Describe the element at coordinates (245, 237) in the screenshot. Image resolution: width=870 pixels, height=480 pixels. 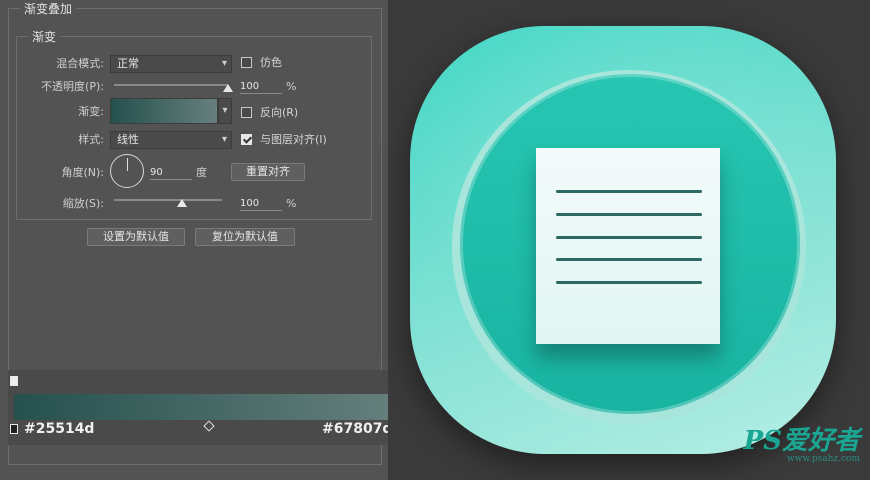
I see `reset-to-default-button: 复位为默认值` at that location.